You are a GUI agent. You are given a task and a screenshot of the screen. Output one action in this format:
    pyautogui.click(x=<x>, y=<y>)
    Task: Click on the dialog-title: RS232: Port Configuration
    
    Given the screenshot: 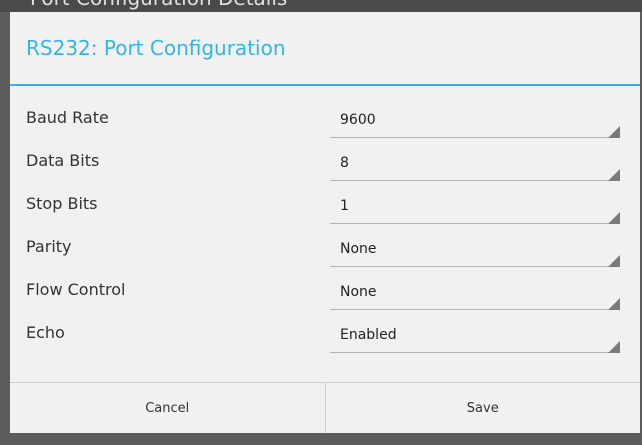 What is the action you would take?
    pyautogui.click(x=156, y=48)
    